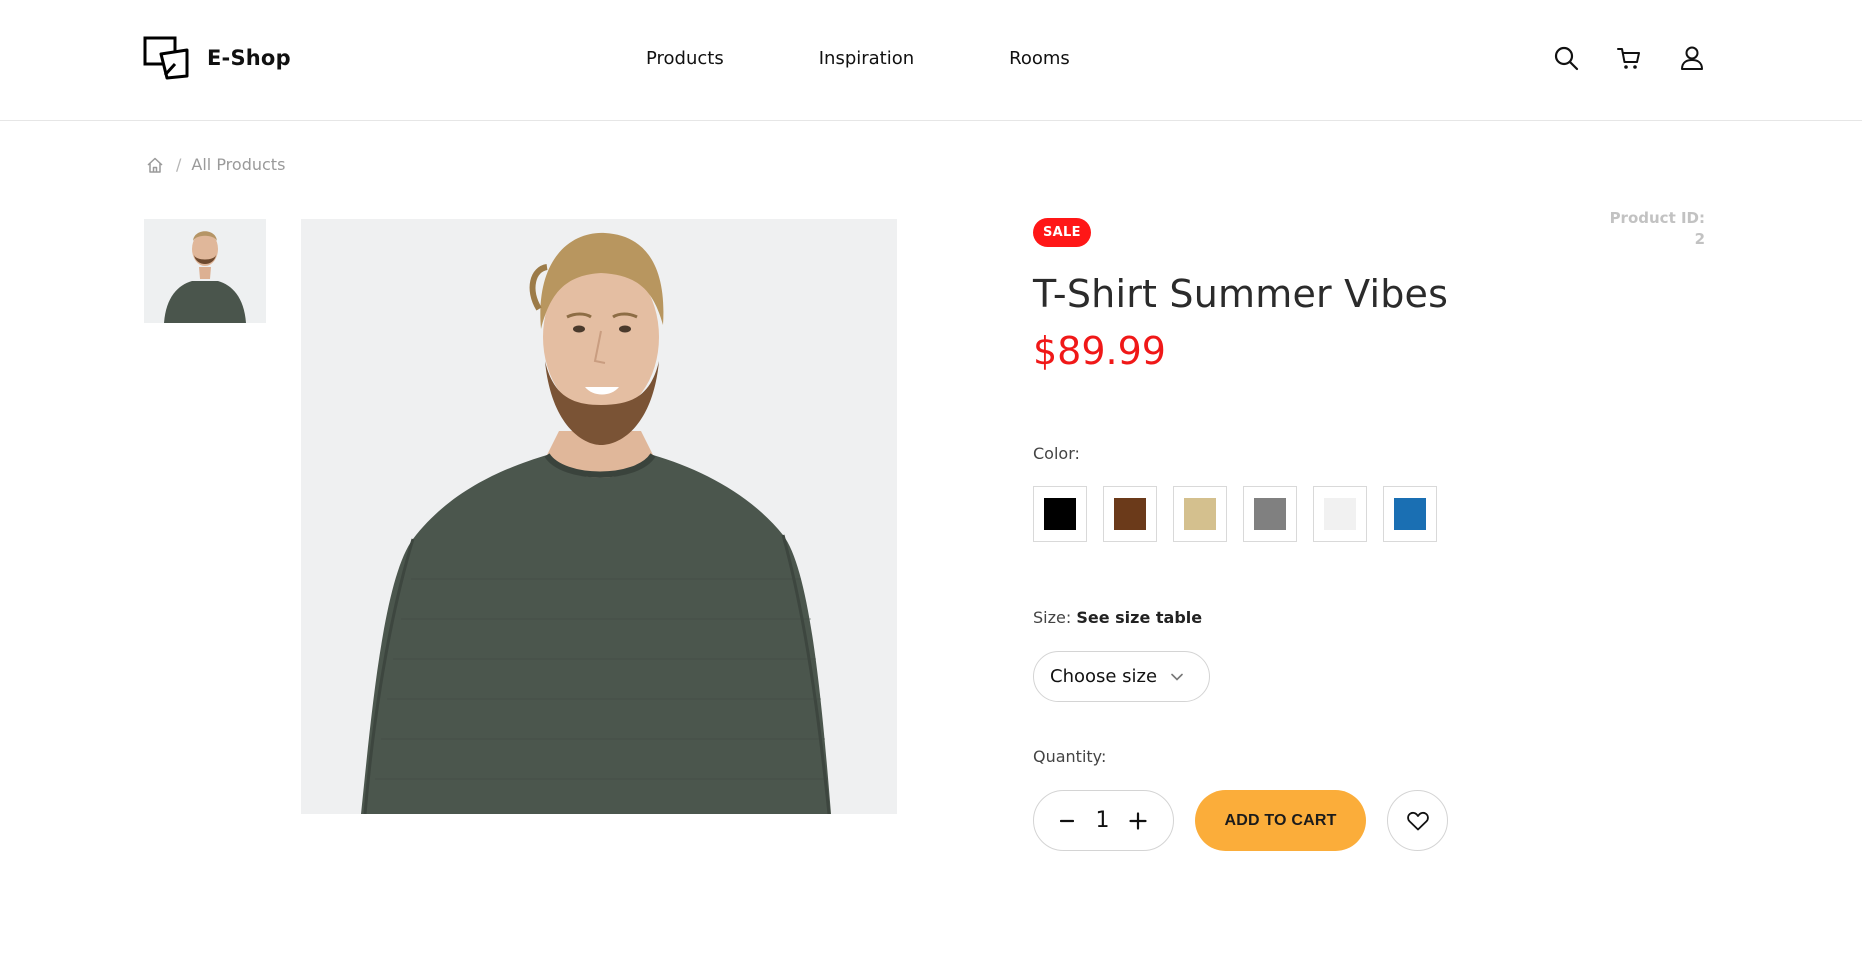 Image resolution: width=1862 pixels, height=956 pixels. What do you see at coordinates (1099, 351) in the screenshot?
I see `product-price: $89.99` at bounding box center [1099, 351].